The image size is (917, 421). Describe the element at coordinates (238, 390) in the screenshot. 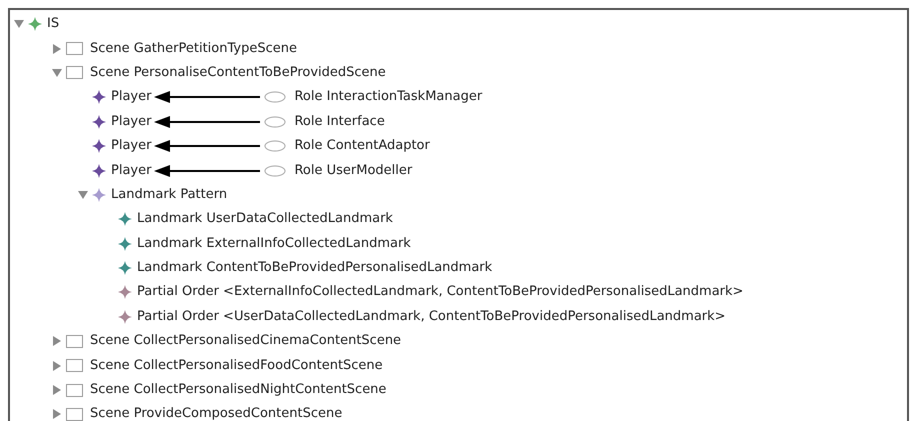

I see `tree-item-label: Scene CollectPersonalisedNightContentScene` at that location.